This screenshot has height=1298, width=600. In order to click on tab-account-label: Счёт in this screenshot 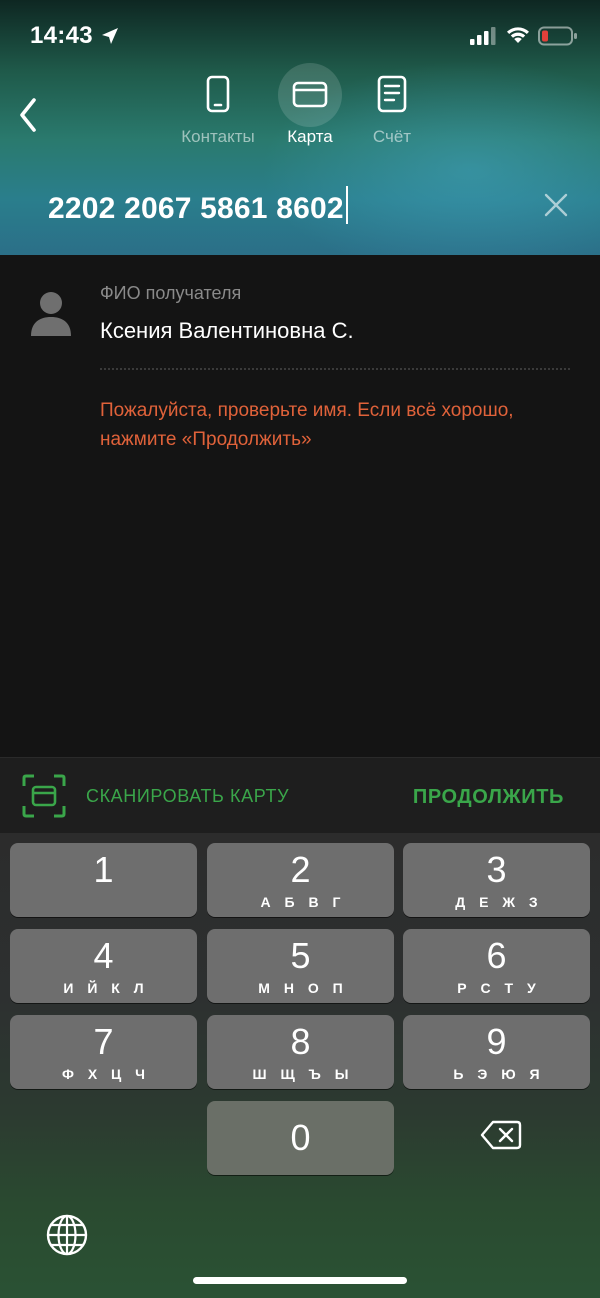, I will do `click(392, 136)`.